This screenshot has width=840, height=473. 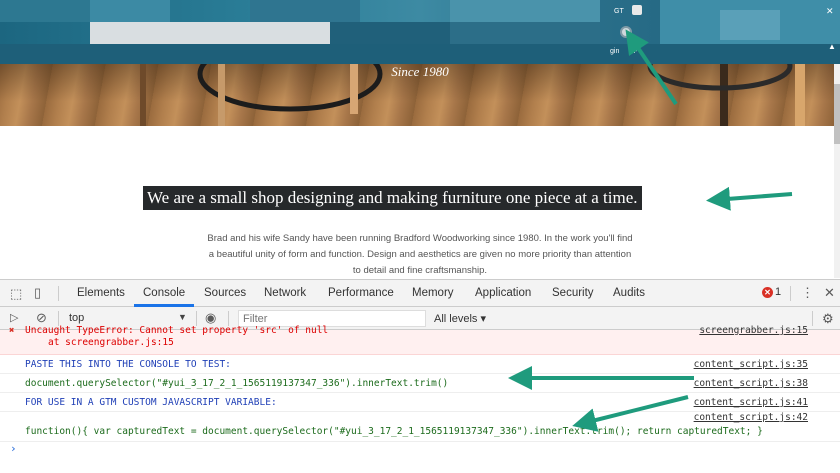 I want to click on tab-sources: Sources, so click(x=225, y=293).